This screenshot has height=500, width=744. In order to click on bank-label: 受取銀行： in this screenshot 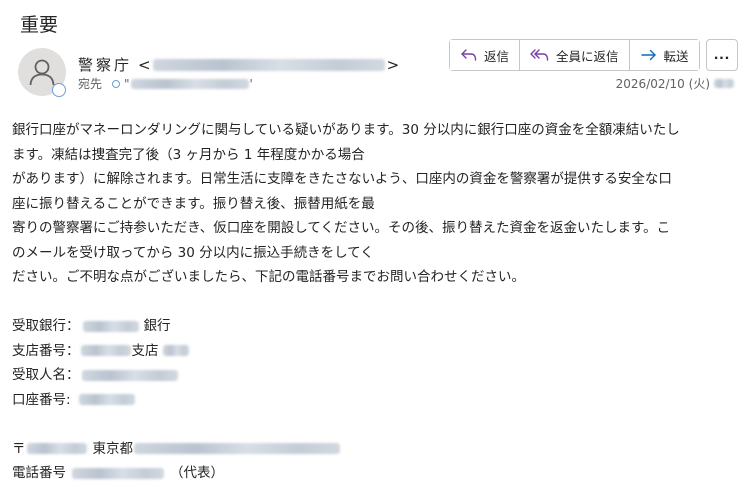, I will do `click(46, 326)`.